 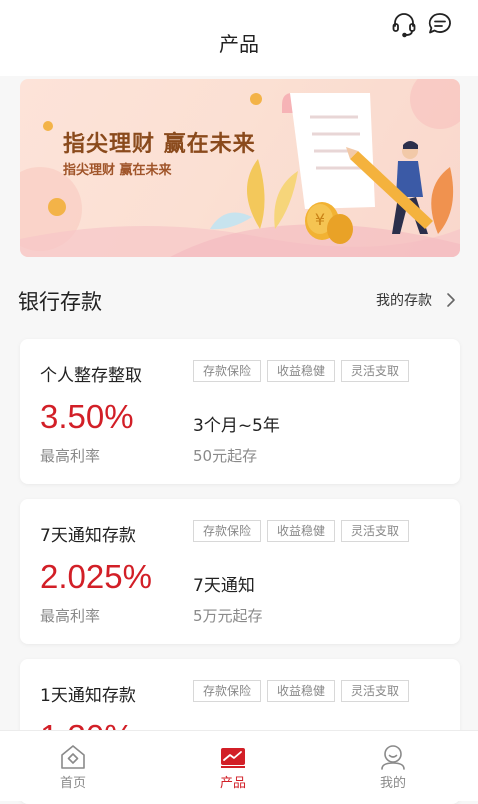 I want to click on section-title: 银行存款, so click(x=60, y=302).